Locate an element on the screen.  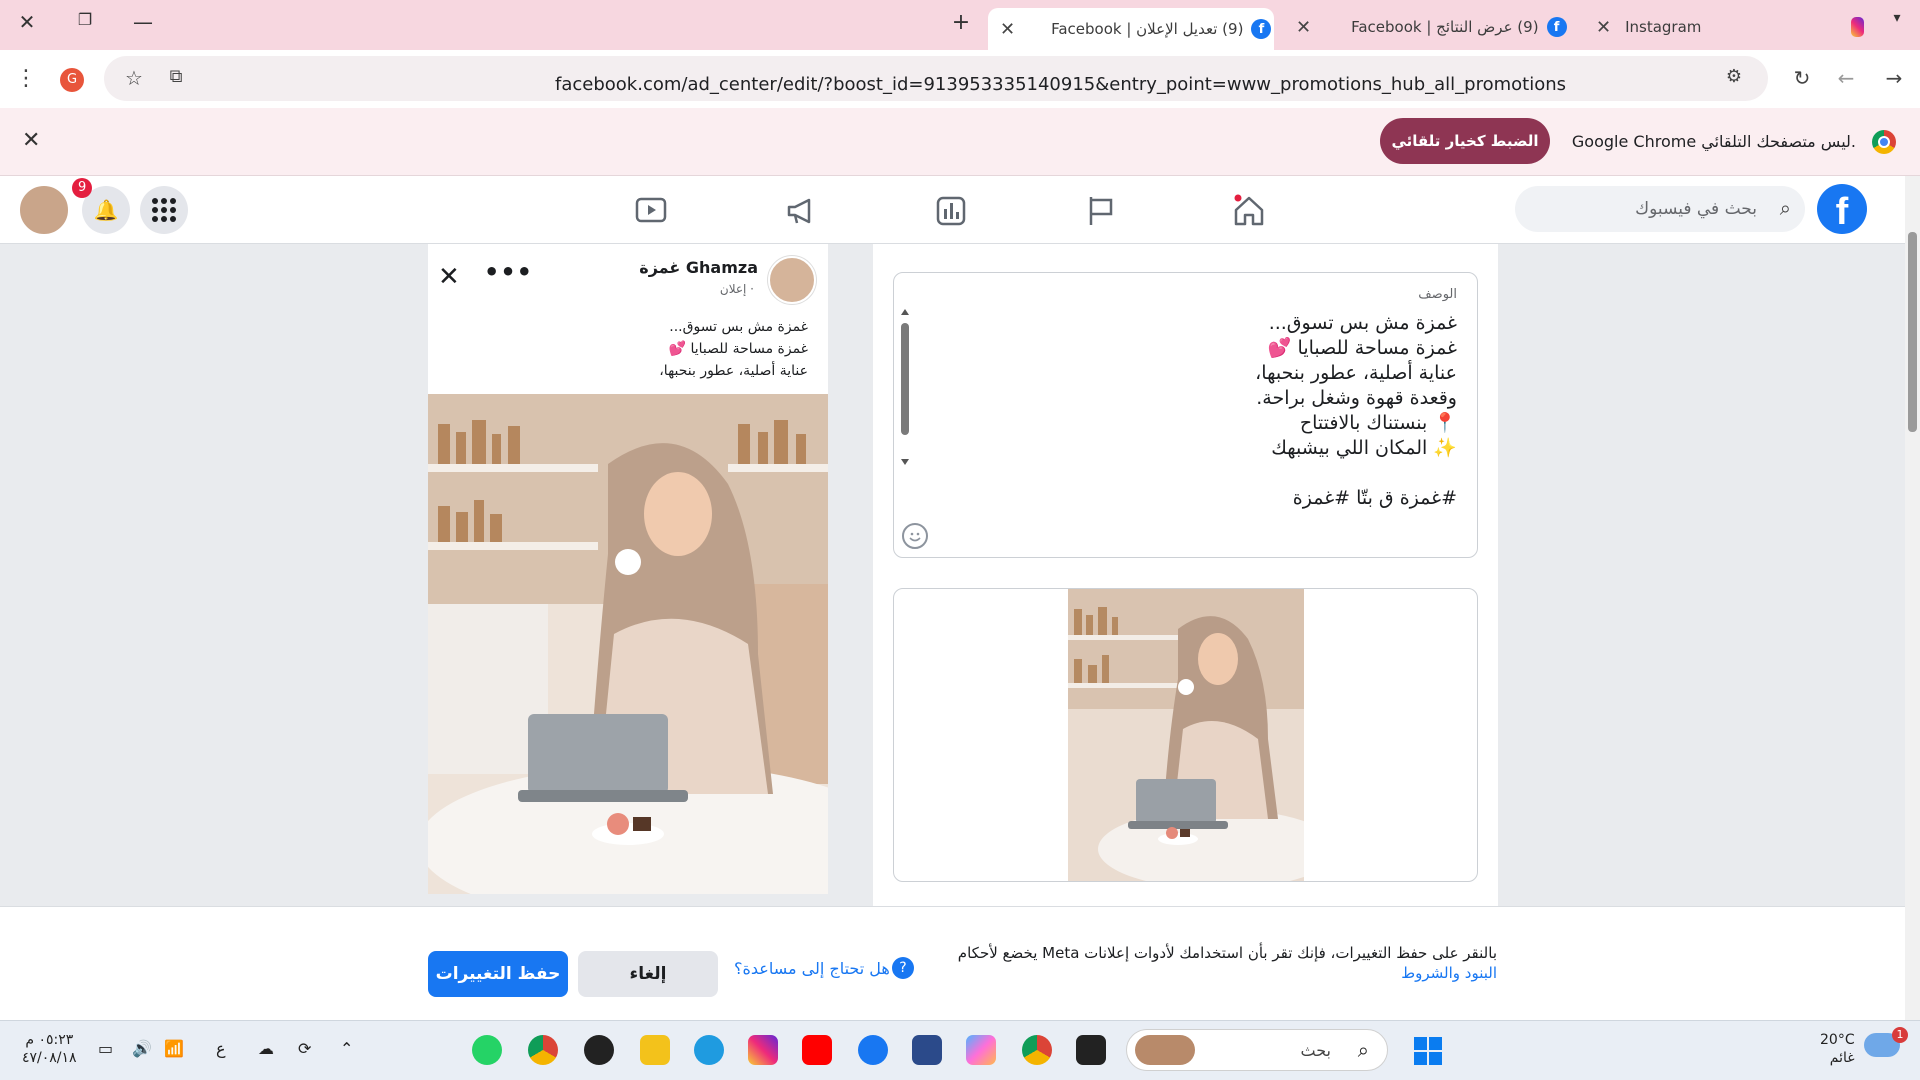
media-player-icon is located at coordinates (599, 1050).